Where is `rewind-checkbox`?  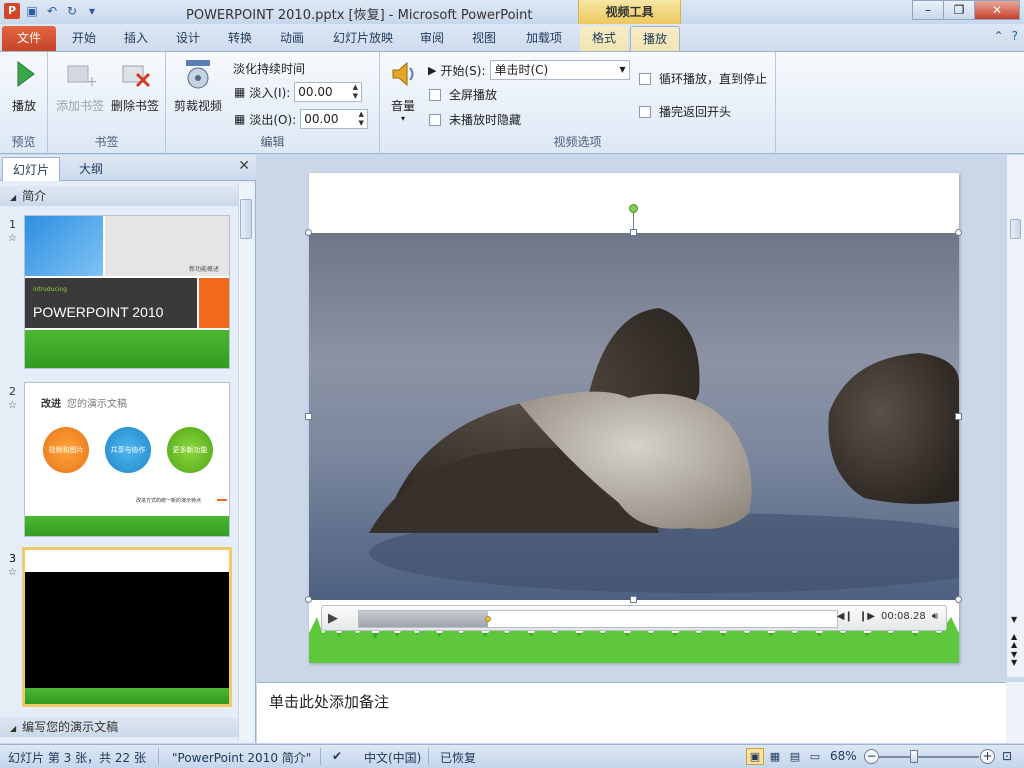 rewind-checkbox is located at coordinates (645, 111).